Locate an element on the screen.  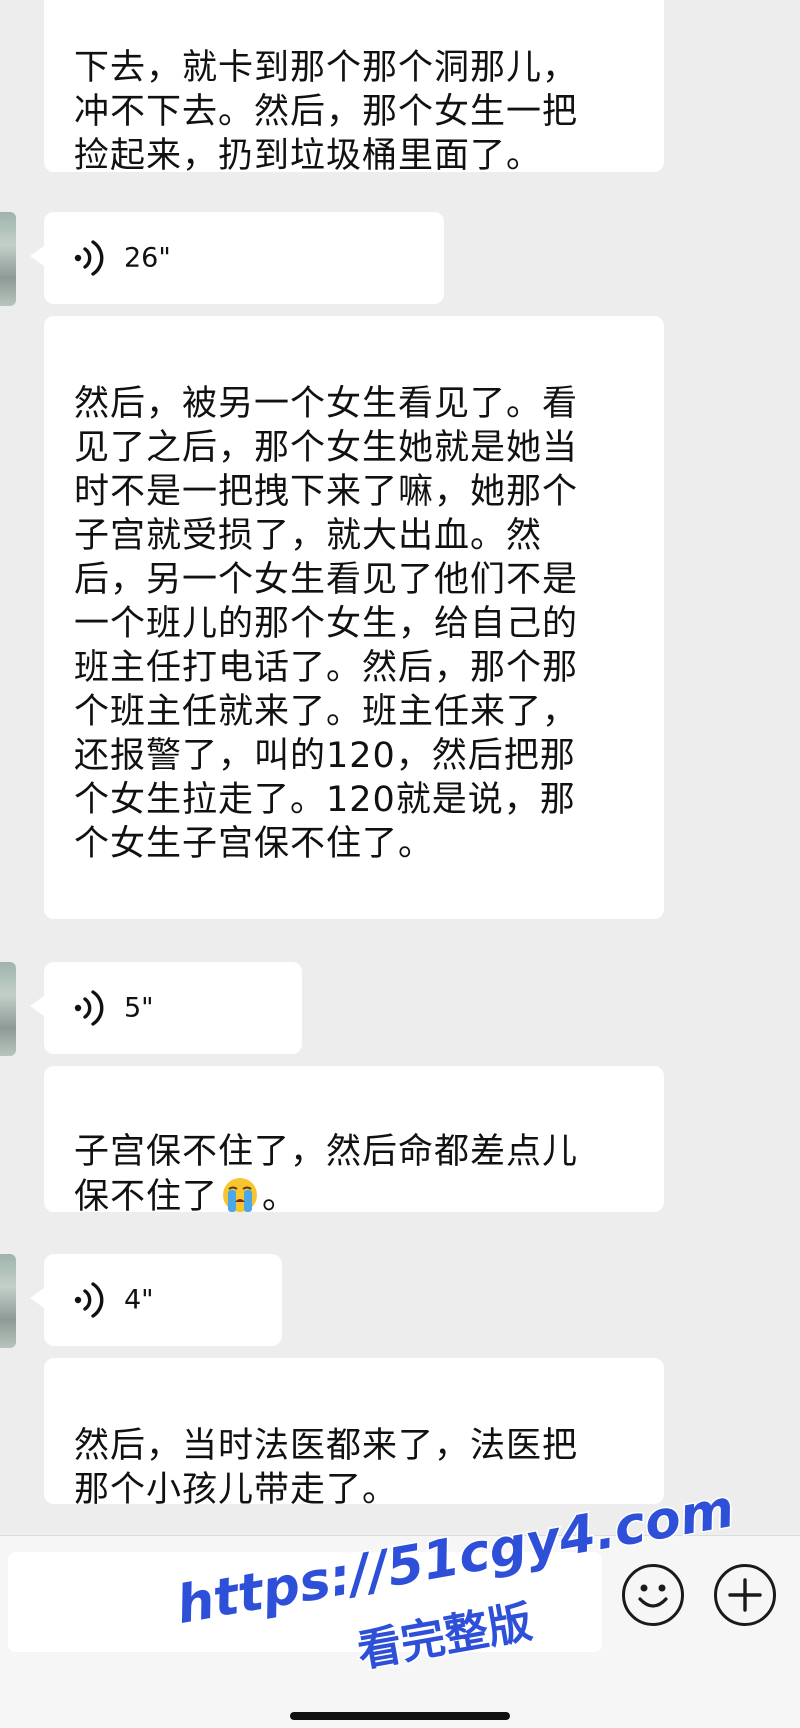
smiley-face-icon is located at coordinates (653, 1596).